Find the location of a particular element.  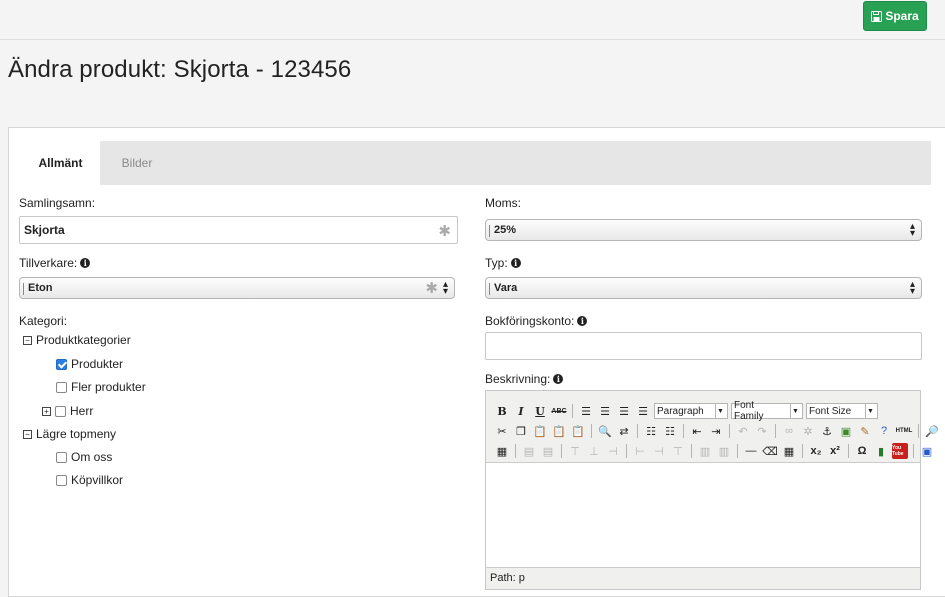

moms-label: Moms: is located at coordinates (503, 203).